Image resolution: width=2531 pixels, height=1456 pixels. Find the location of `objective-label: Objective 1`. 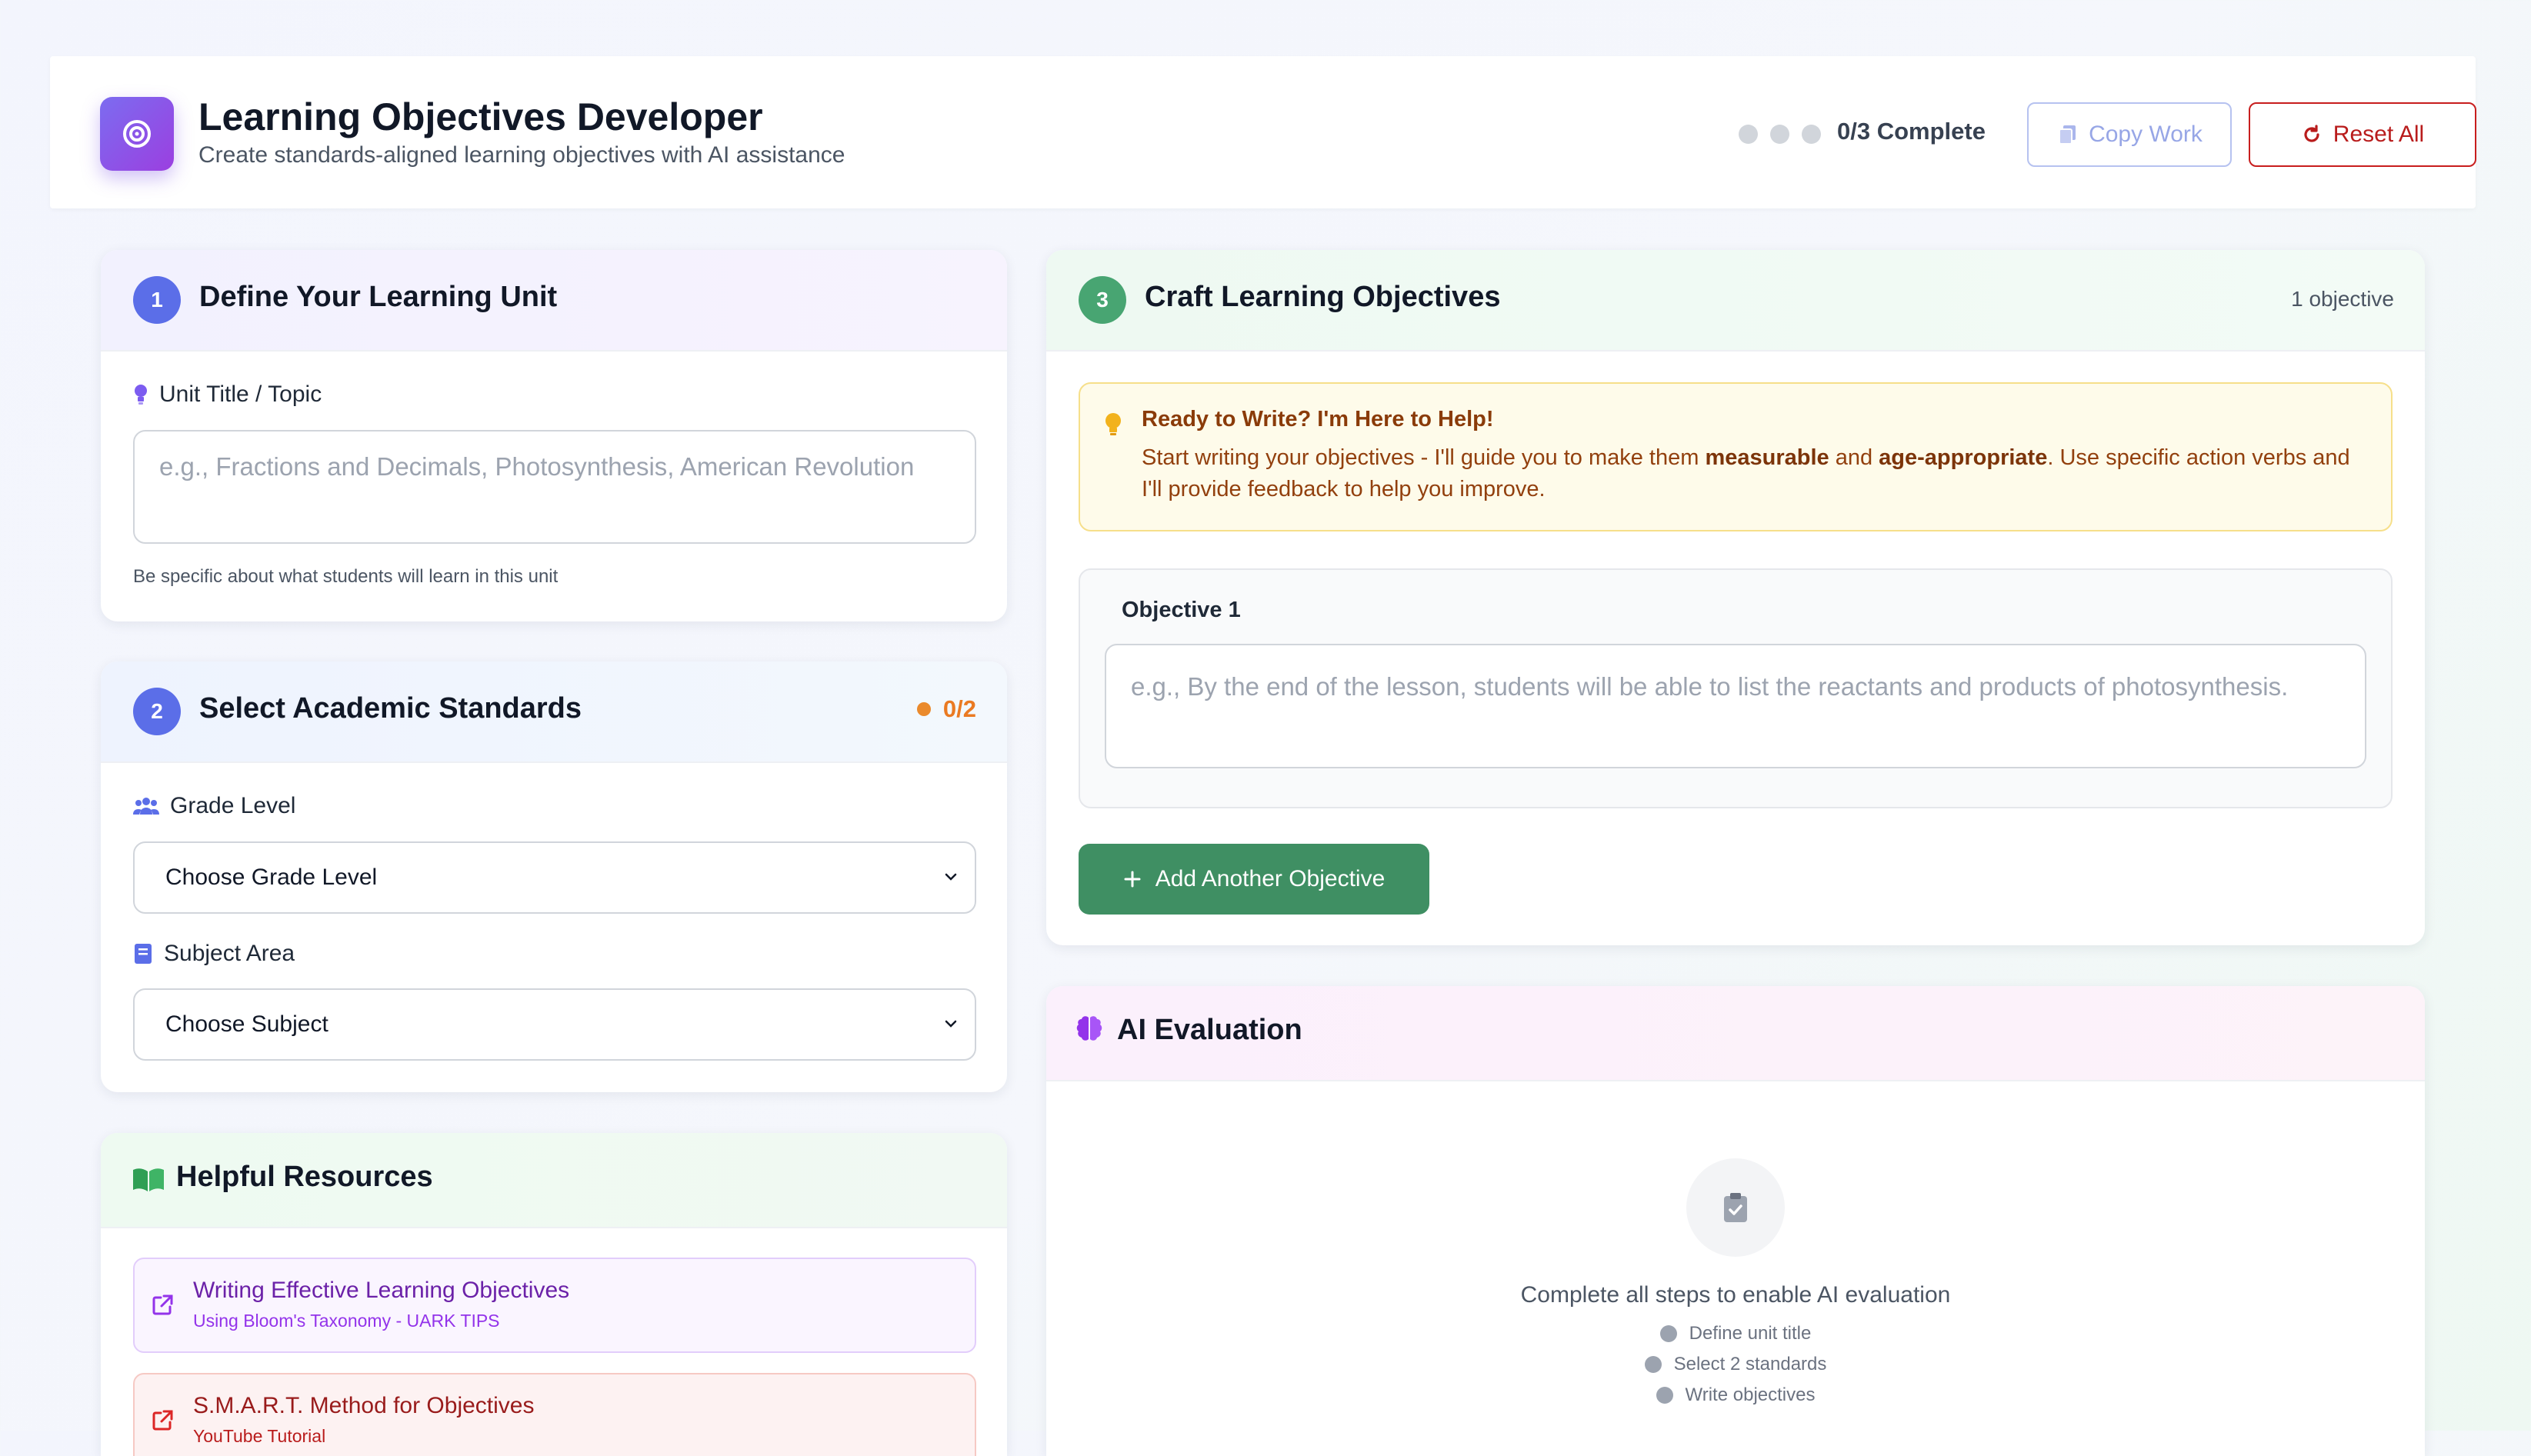

objective-label: Objective 1 is located at coordinates (1181, 610).